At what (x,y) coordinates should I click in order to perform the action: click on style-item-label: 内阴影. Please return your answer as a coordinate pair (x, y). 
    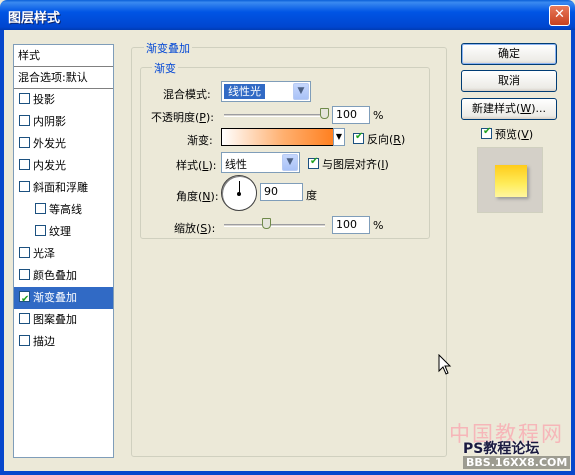
    Looking at the image, I should click on (49, 121).